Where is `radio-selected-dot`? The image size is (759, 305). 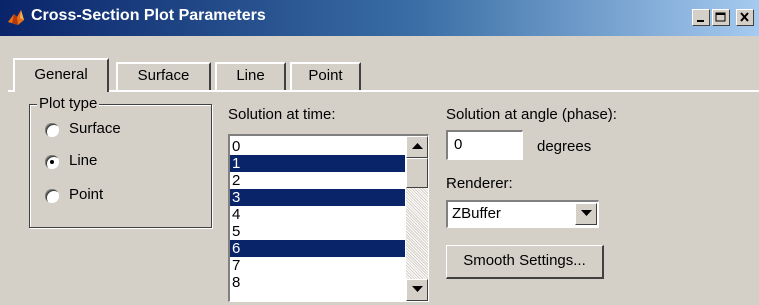
radio-selected-dot is located at coordinates (52, 162).